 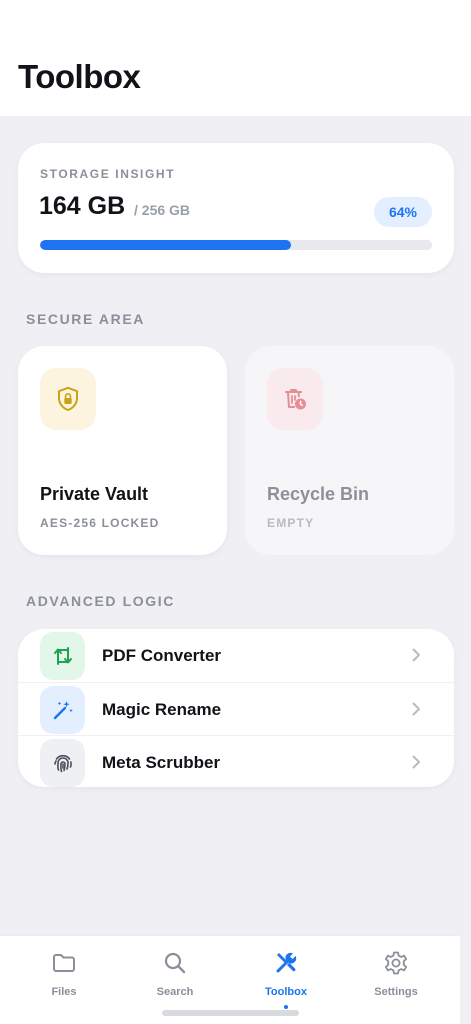 What do you see at coordinates (175, 980) in the screenshot?
I see `tab-search: Search` at bounding box center [175, 980].